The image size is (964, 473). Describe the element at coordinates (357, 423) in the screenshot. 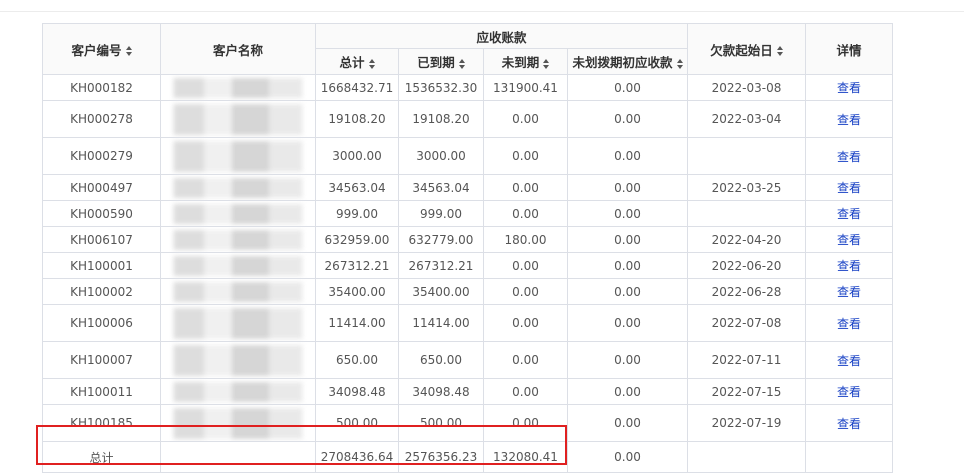

I see `total-amount: 500.00` at that location.